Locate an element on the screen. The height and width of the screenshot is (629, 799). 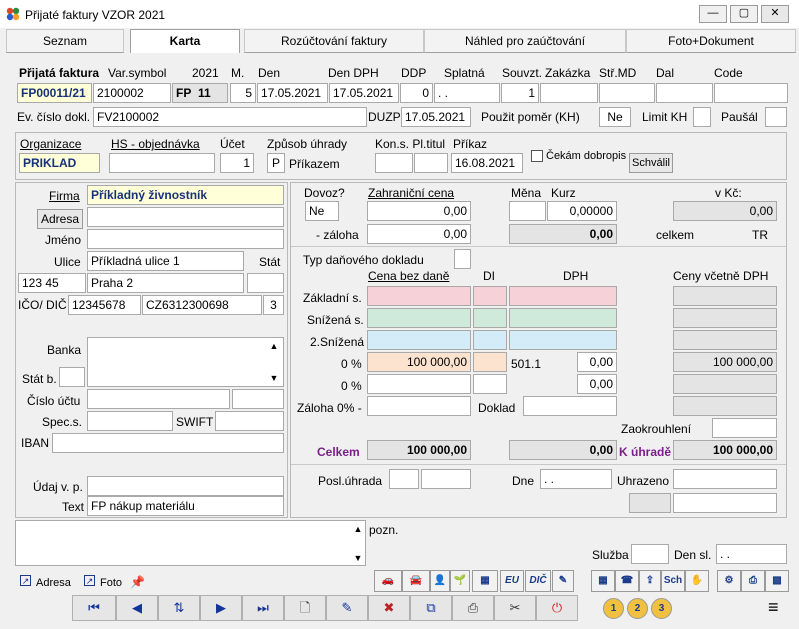
zaloha-field: 0,00 is located at coordinates (419, 234).